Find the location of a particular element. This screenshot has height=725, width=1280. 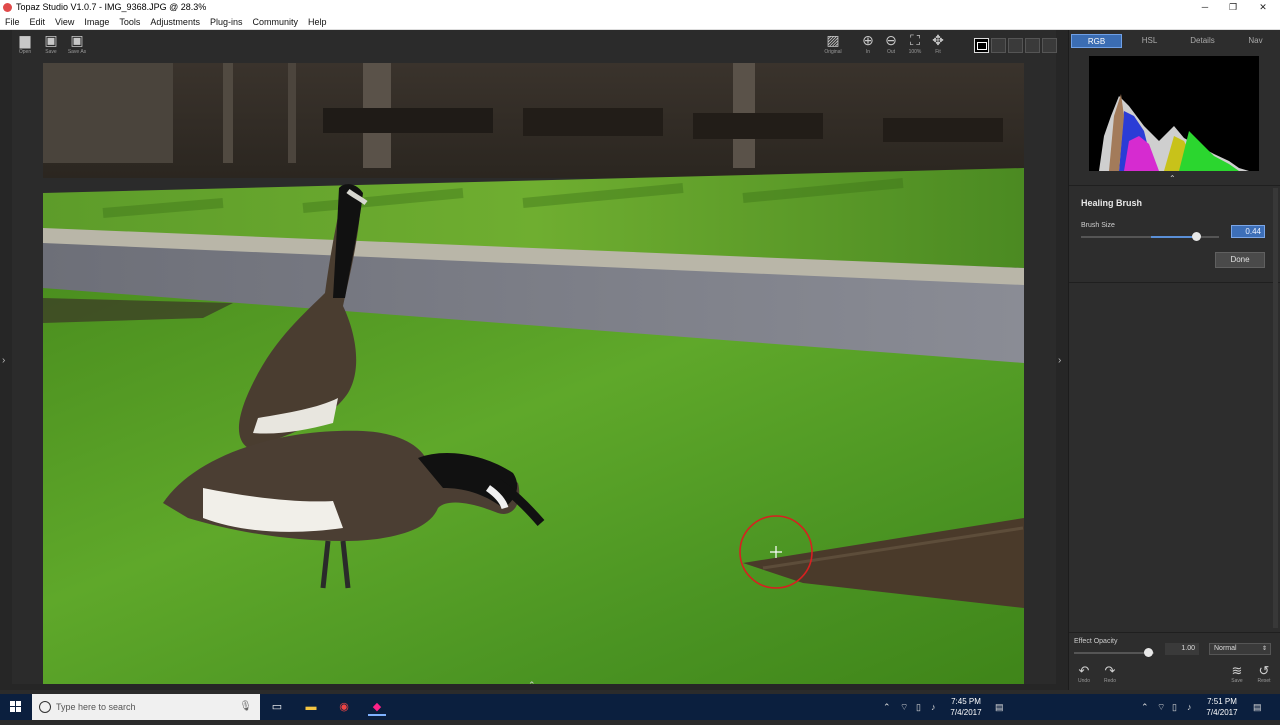

view-mode-group is located at coordinates (1017, 45).